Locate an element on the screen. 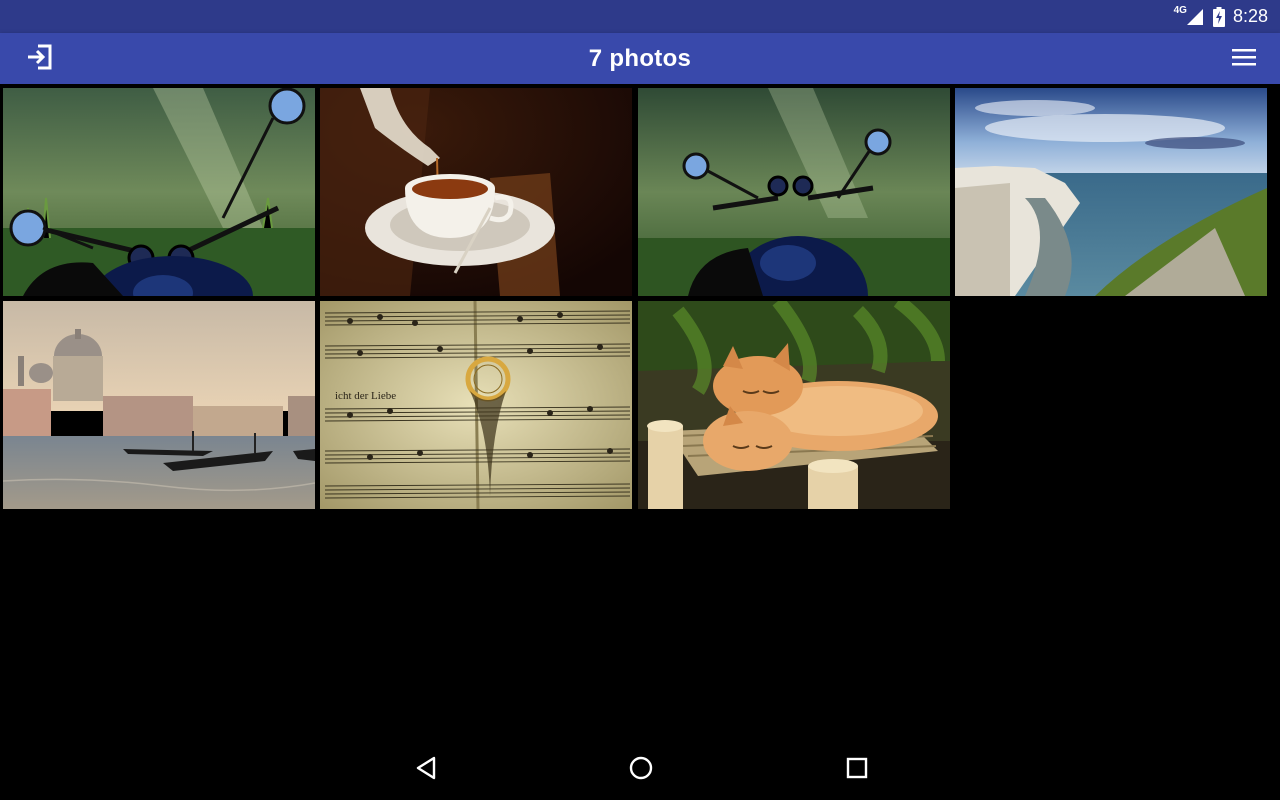  battery-charging-icon is located at coordinates (1218, 16).